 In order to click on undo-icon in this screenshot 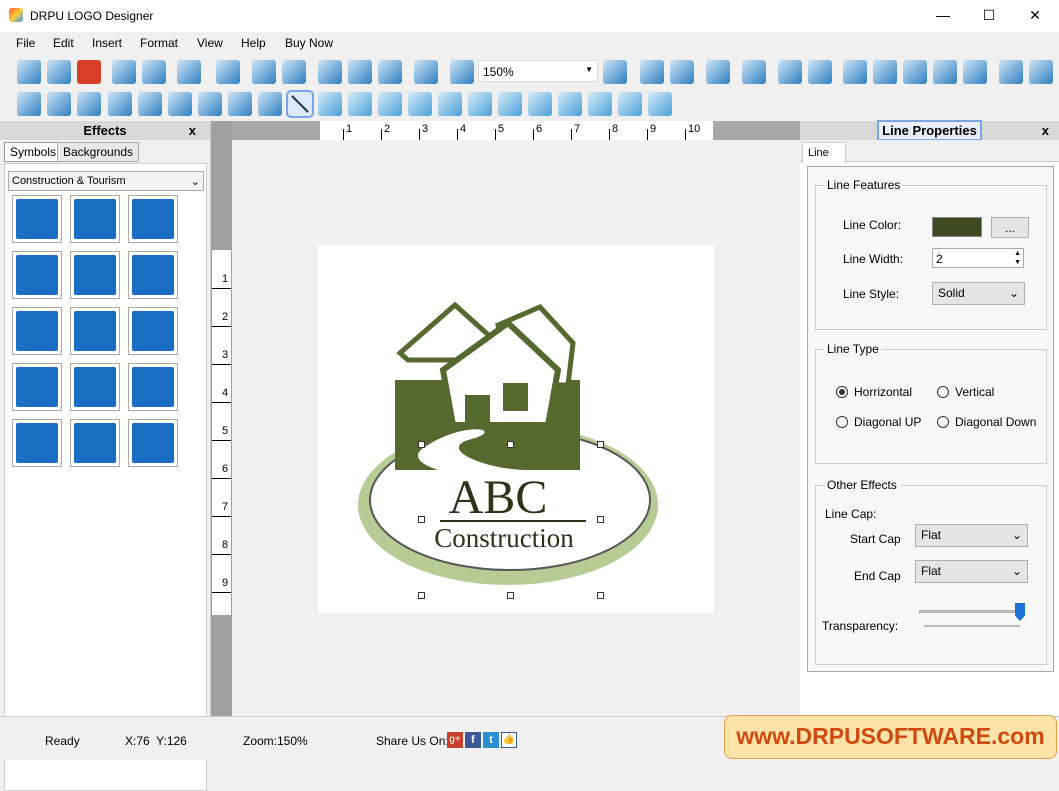, I will do `click(264, 72)`.